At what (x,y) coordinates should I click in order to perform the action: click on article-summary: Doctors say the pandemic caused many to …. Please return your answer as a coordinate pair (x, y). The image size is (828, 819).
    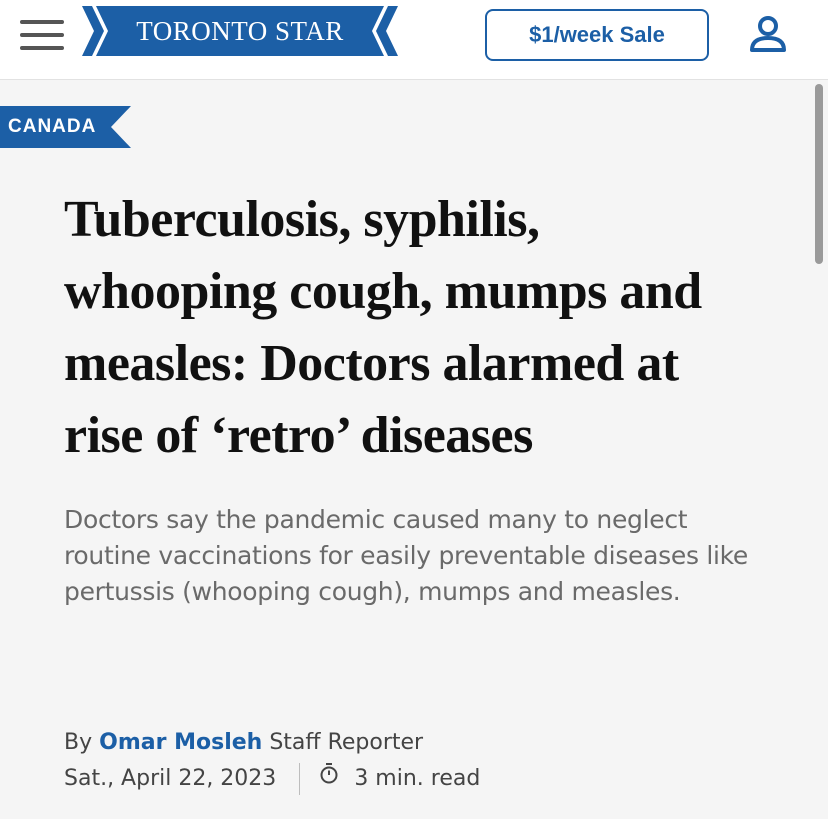
    Looking at the image, I should click on (406, 555).